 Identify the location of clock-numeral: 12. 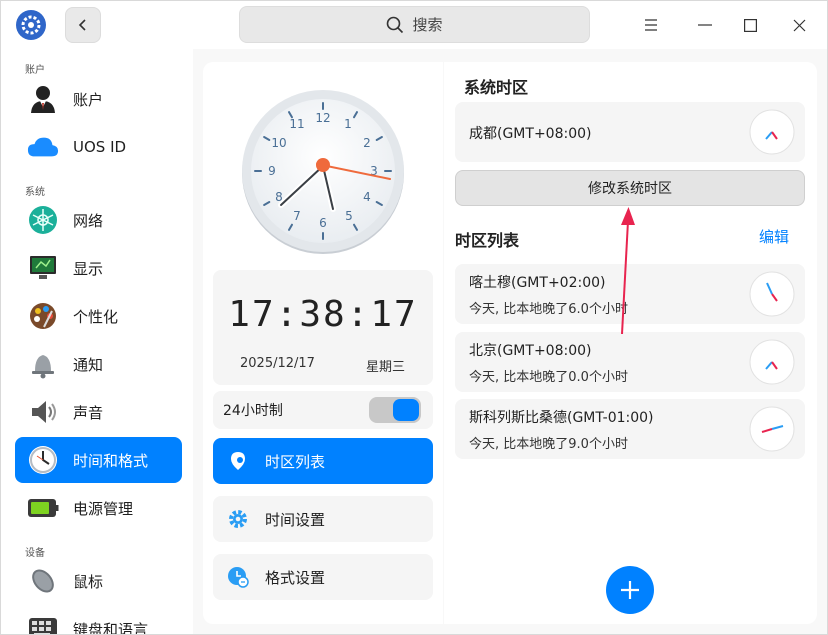
(322, 118).